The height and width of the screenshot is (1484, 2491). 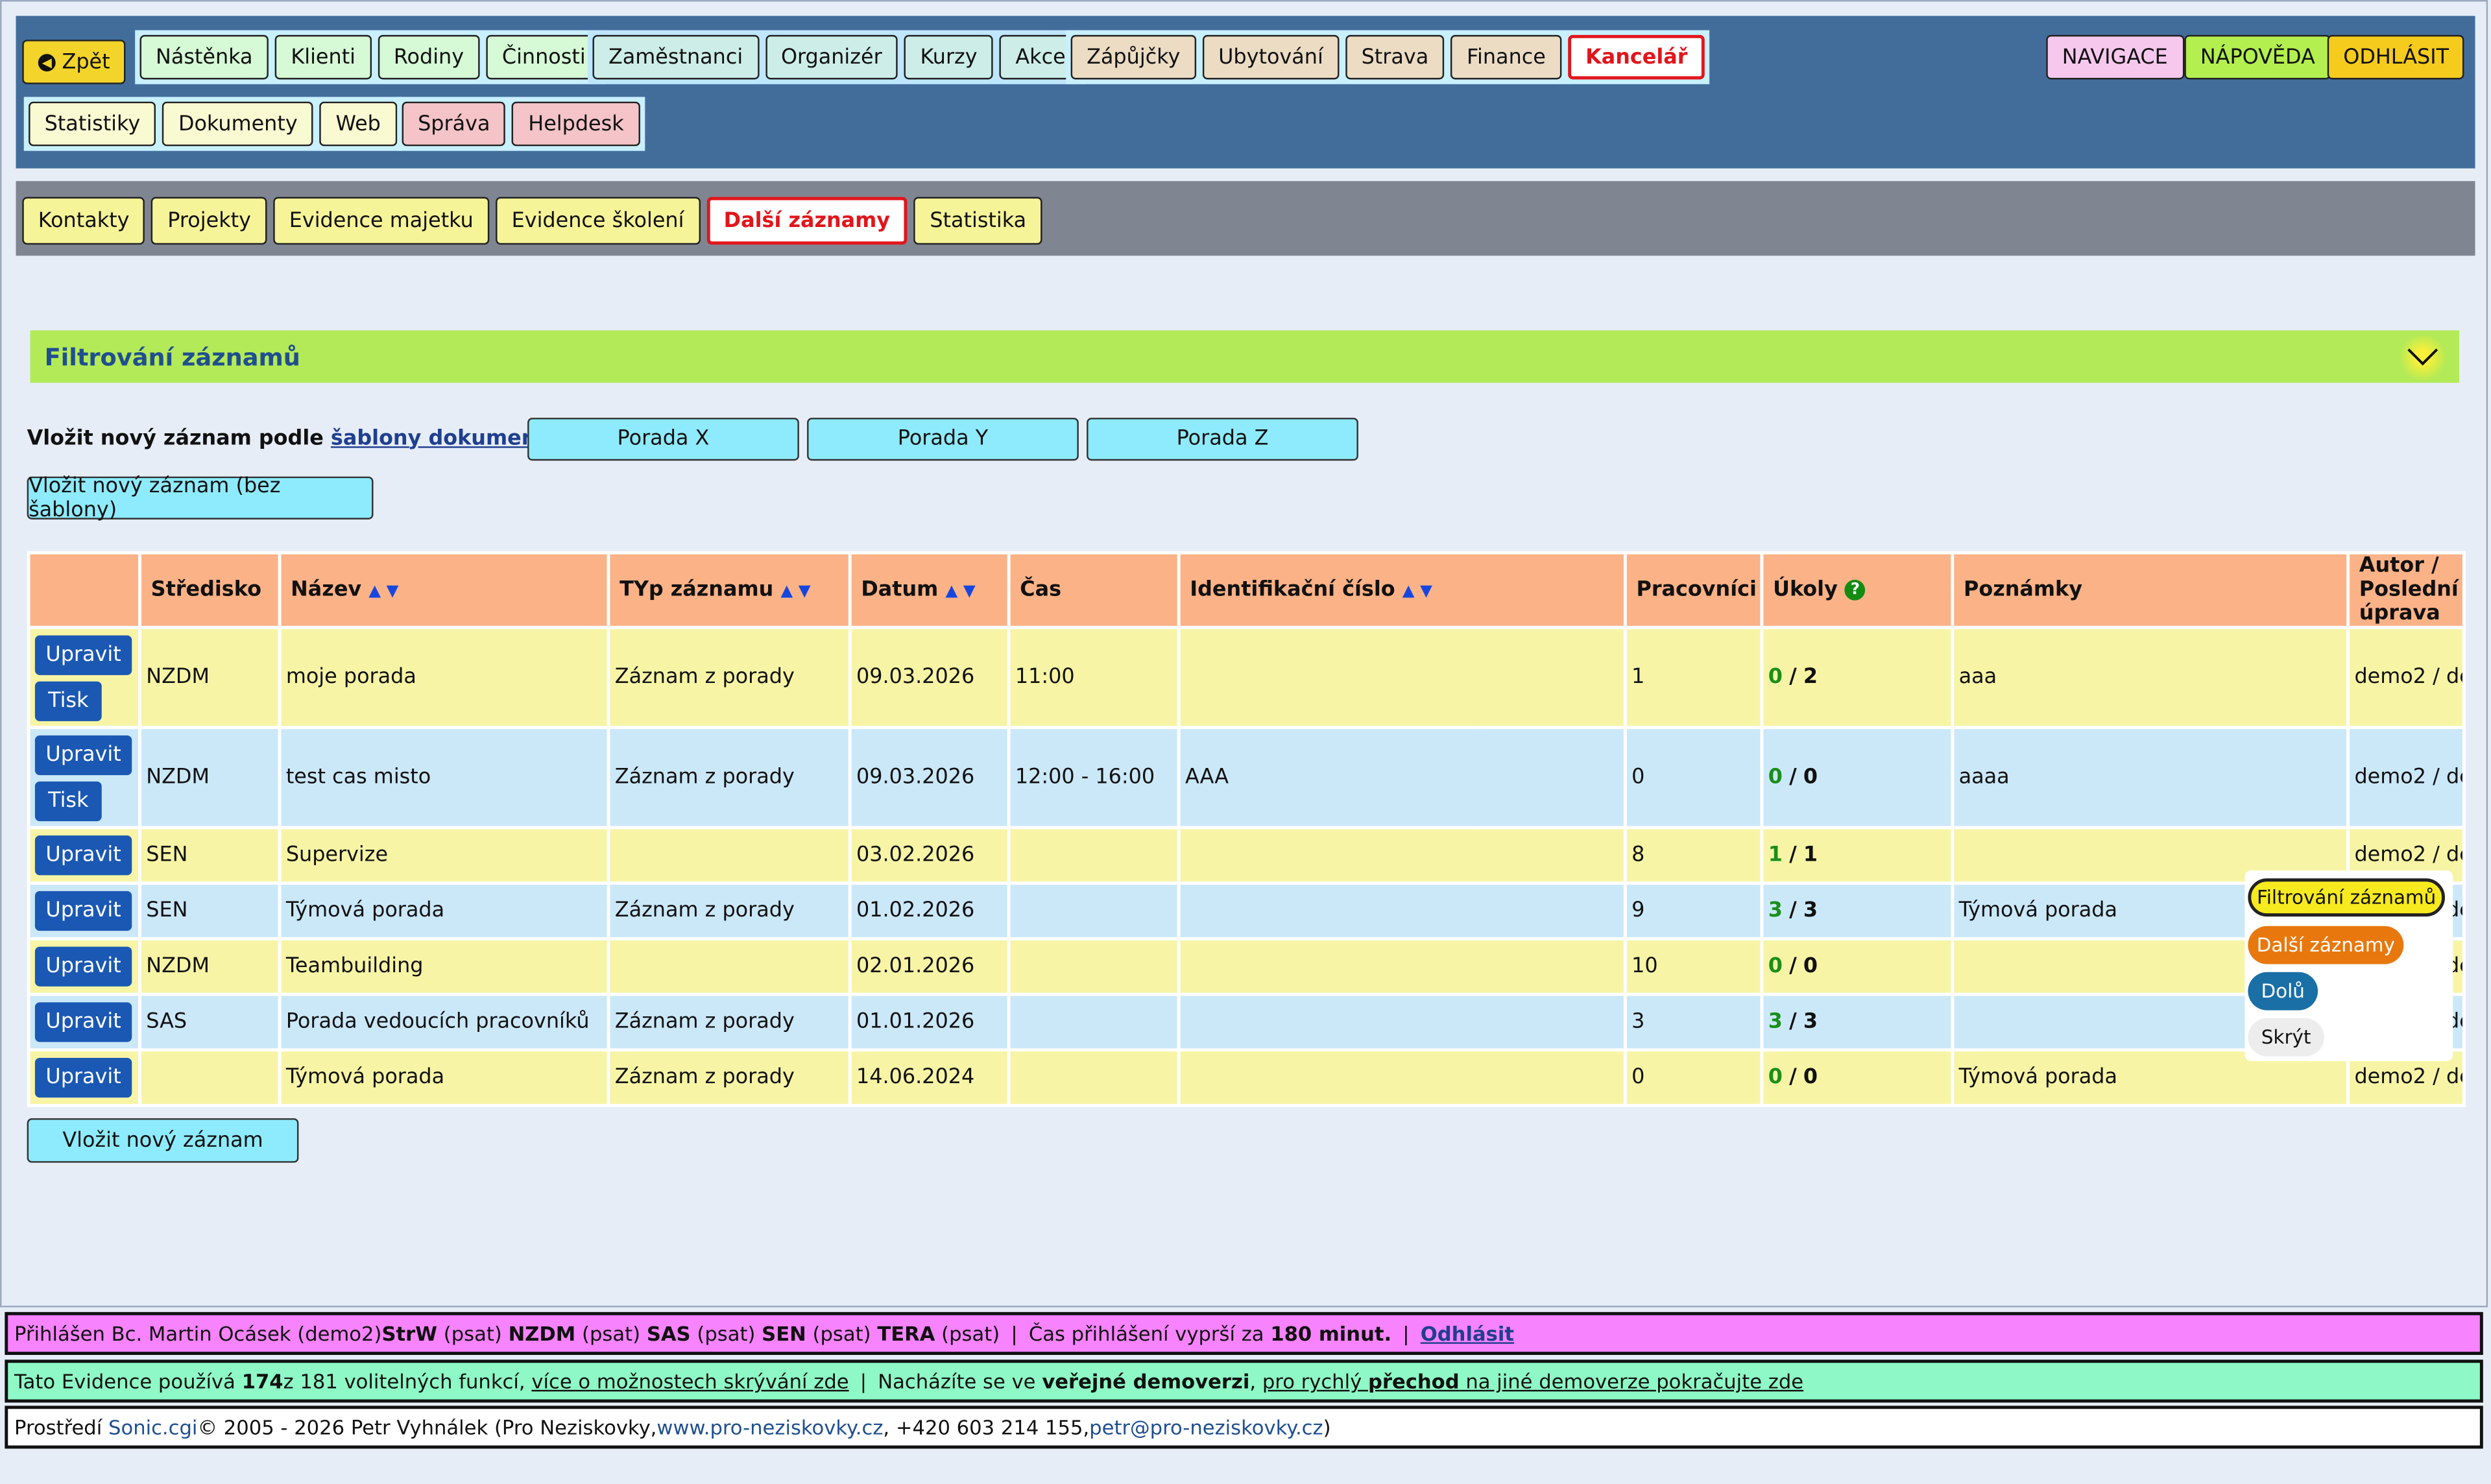 I want to click on nav-group-clients: Nástěnka Klienti Rodiny Činnosti, so click(x=371, y=57).